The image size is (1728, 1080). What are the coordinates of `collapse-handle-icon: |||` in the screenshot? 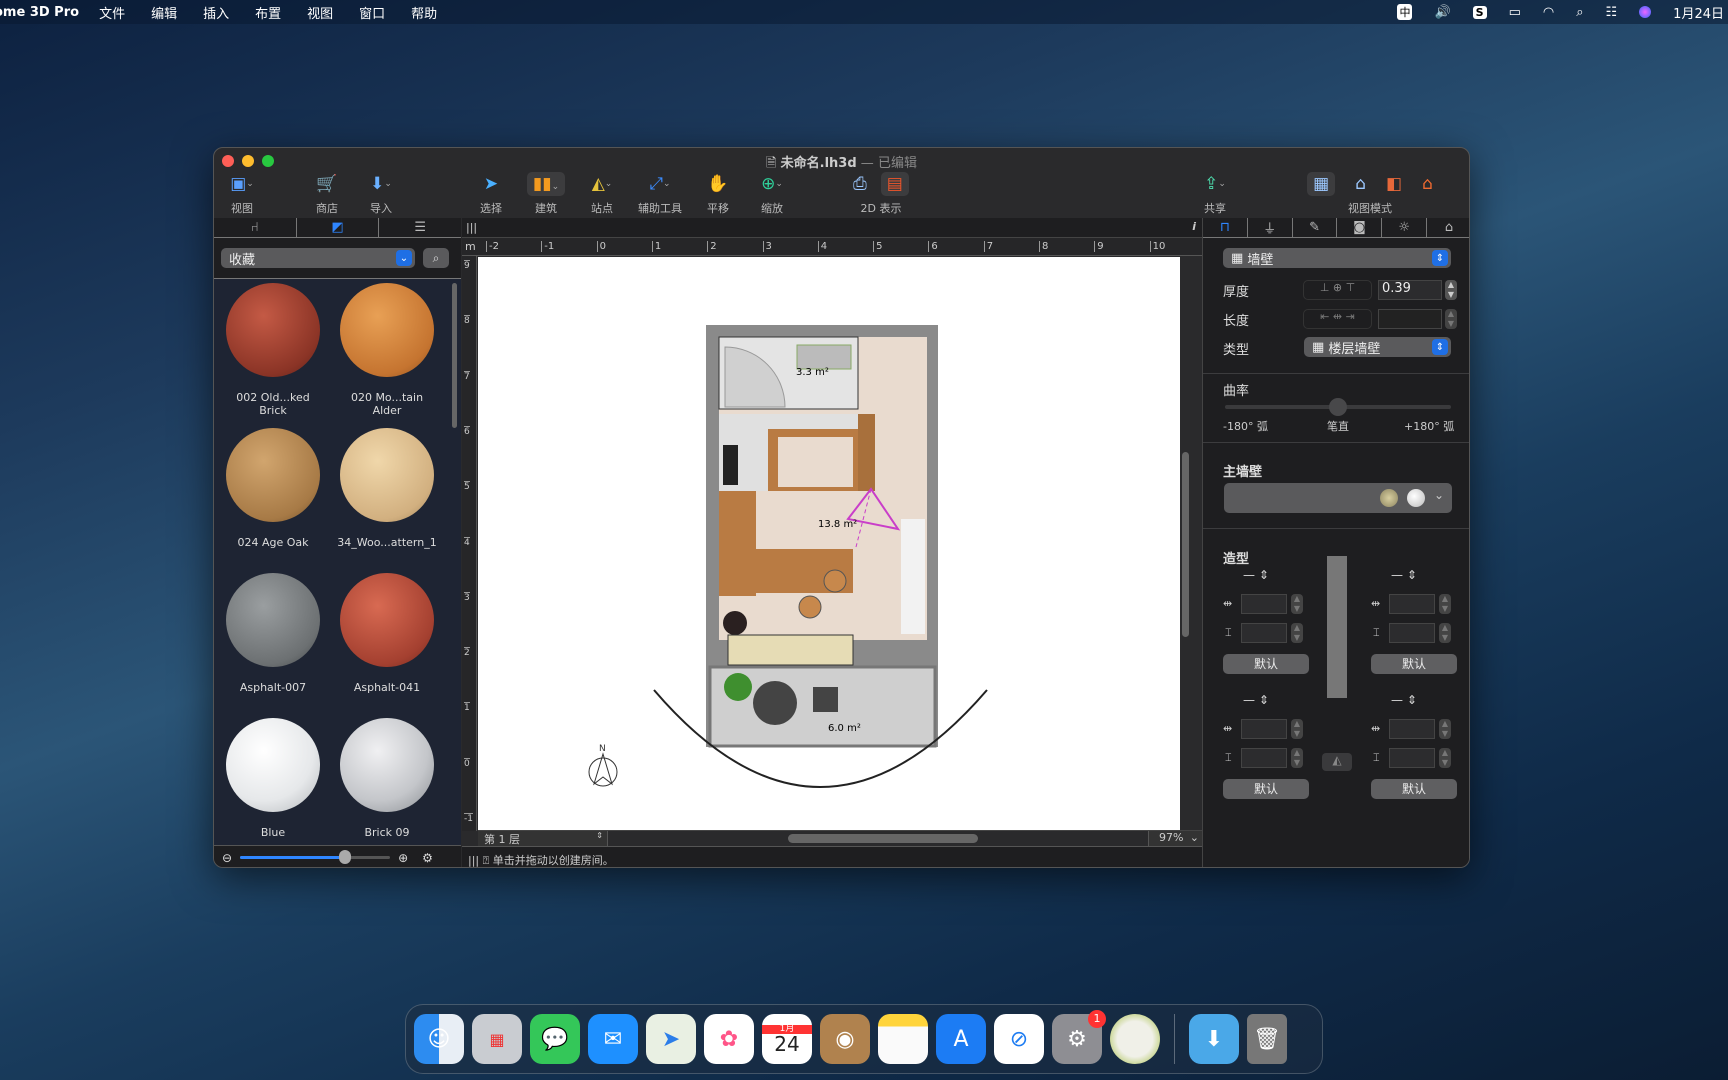 It's located at (471, 227).